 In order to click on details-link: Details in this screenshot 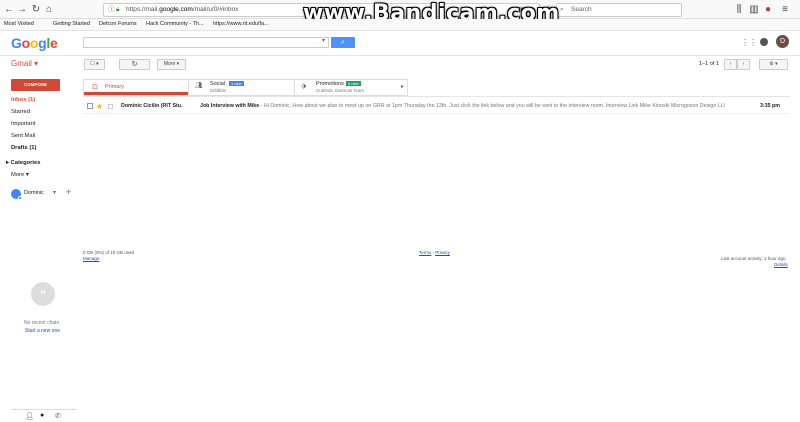, I will do `click(781, 264)`.